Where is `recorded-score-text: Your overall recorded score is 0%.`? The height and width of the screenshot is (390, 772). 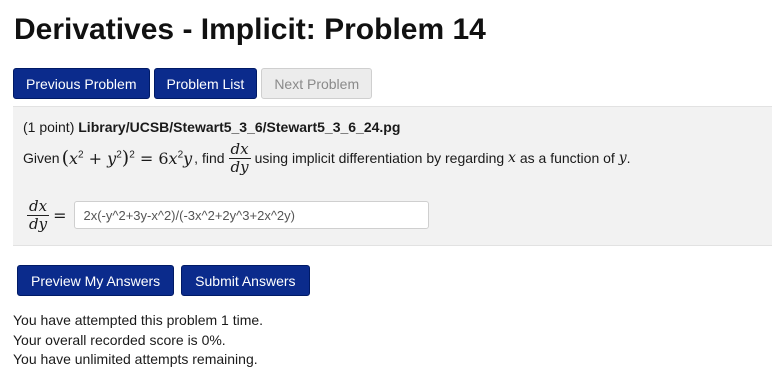 recorded-score-text: Your overall recorded score is 0%. is located at coordinates (119, 339).